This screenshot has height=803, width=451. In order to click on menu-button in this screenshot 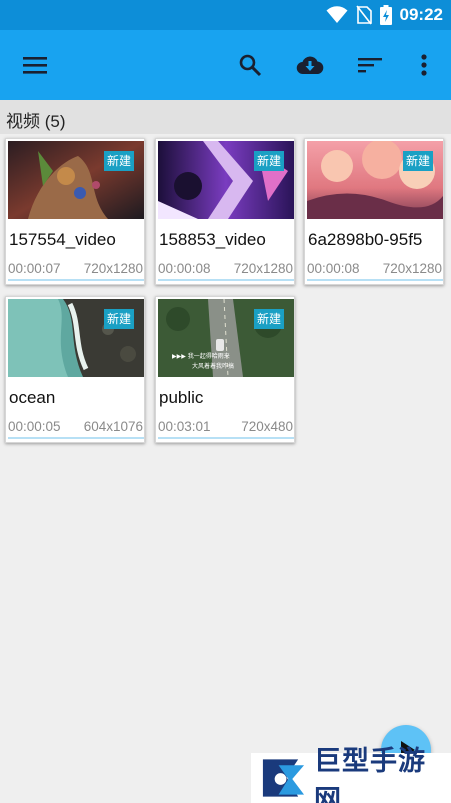, I will do `click(35, 65)`.